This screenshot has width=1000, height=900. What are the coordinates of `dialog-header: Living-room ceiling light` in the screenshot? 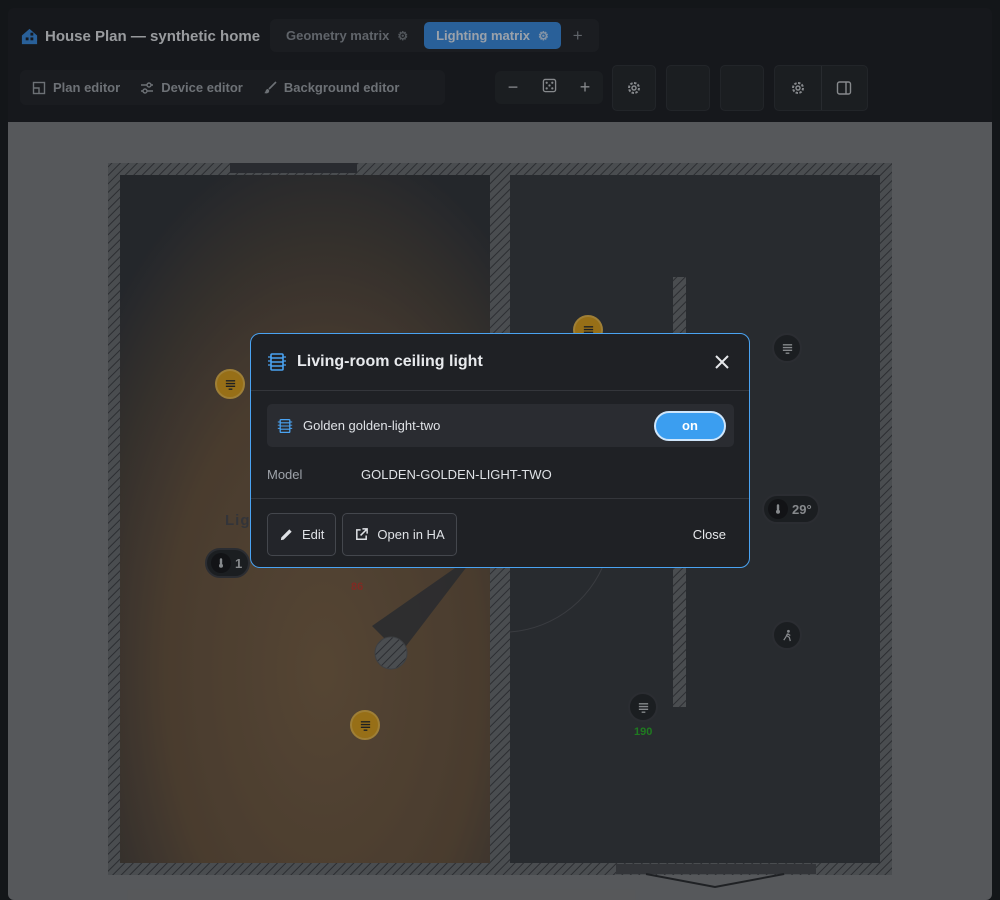 It's located at (500, 362).